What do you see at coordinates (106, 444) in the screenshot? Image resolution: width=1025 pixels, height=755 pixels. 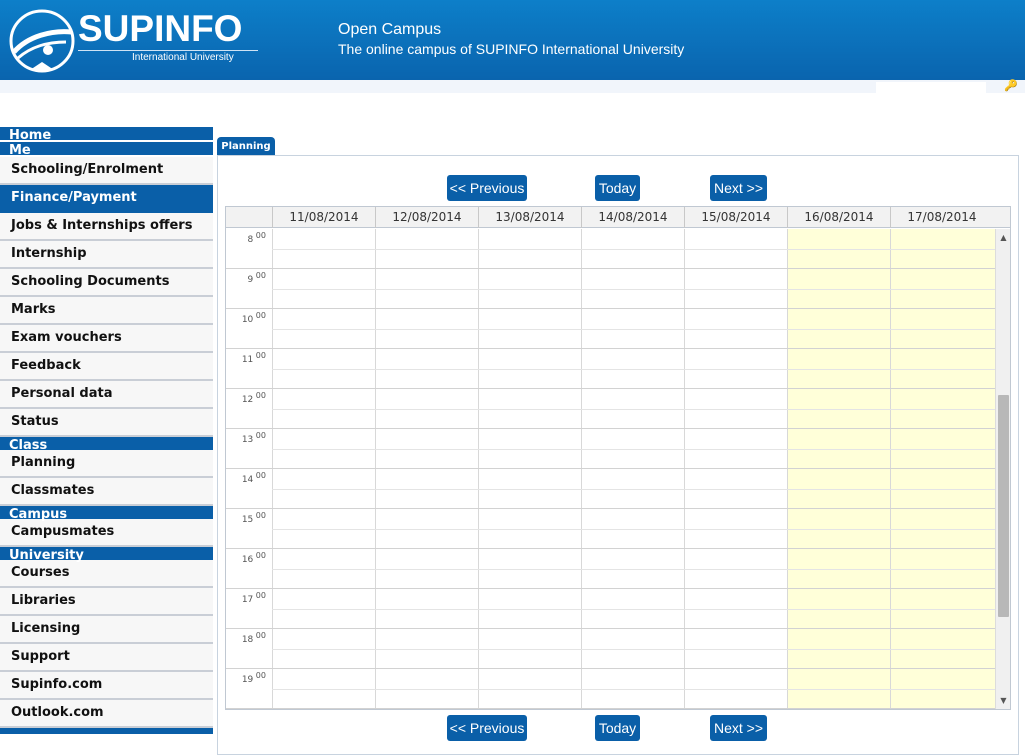 I see `sidebar-section-class: Class` at bounding box center [106, 444].